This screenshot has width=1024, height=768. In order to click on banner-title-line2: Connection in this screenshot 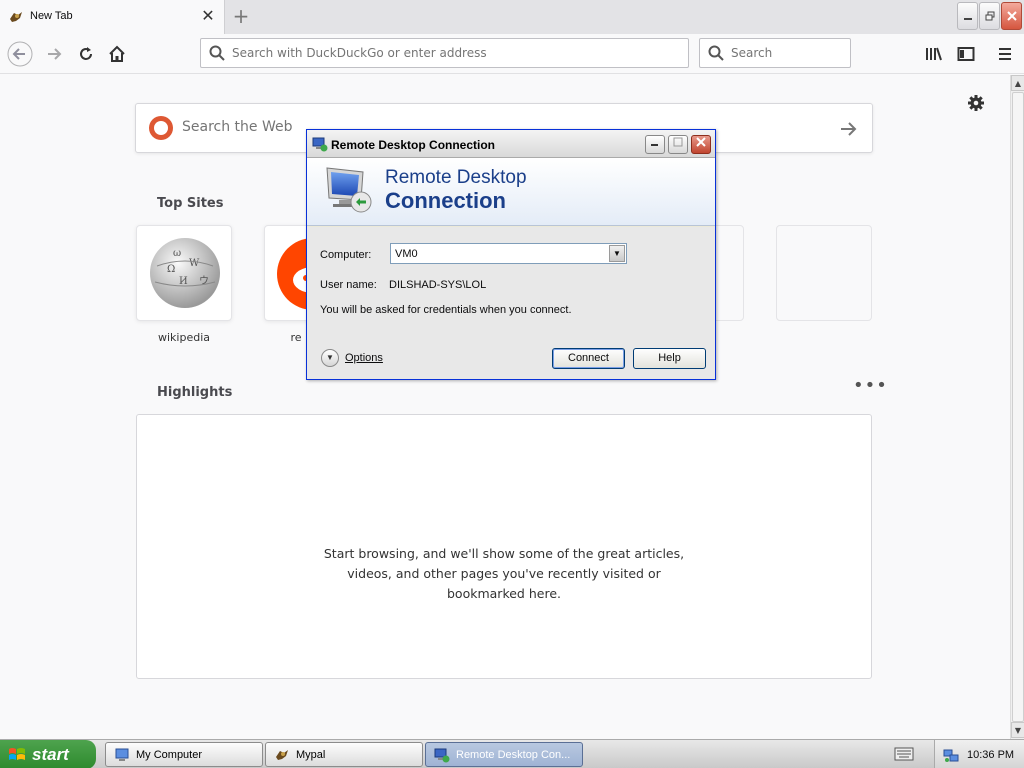, I will do `click(445, 200)`.